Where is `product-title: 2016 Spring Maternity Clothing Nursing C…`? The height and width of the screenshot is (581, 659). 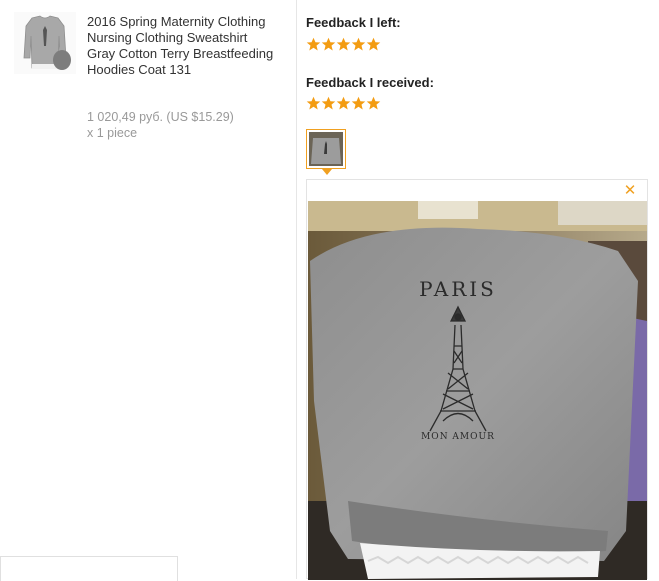 product-title: 2016 Spring Maternity Clothing Nursing C… is located at coordinates (182, 46).